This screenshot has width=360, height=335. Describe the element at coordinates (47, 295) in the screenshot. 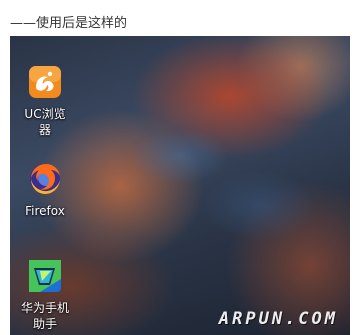

I see `desktop-icon-huawei-hisuite: 华为手机助手` at that location.